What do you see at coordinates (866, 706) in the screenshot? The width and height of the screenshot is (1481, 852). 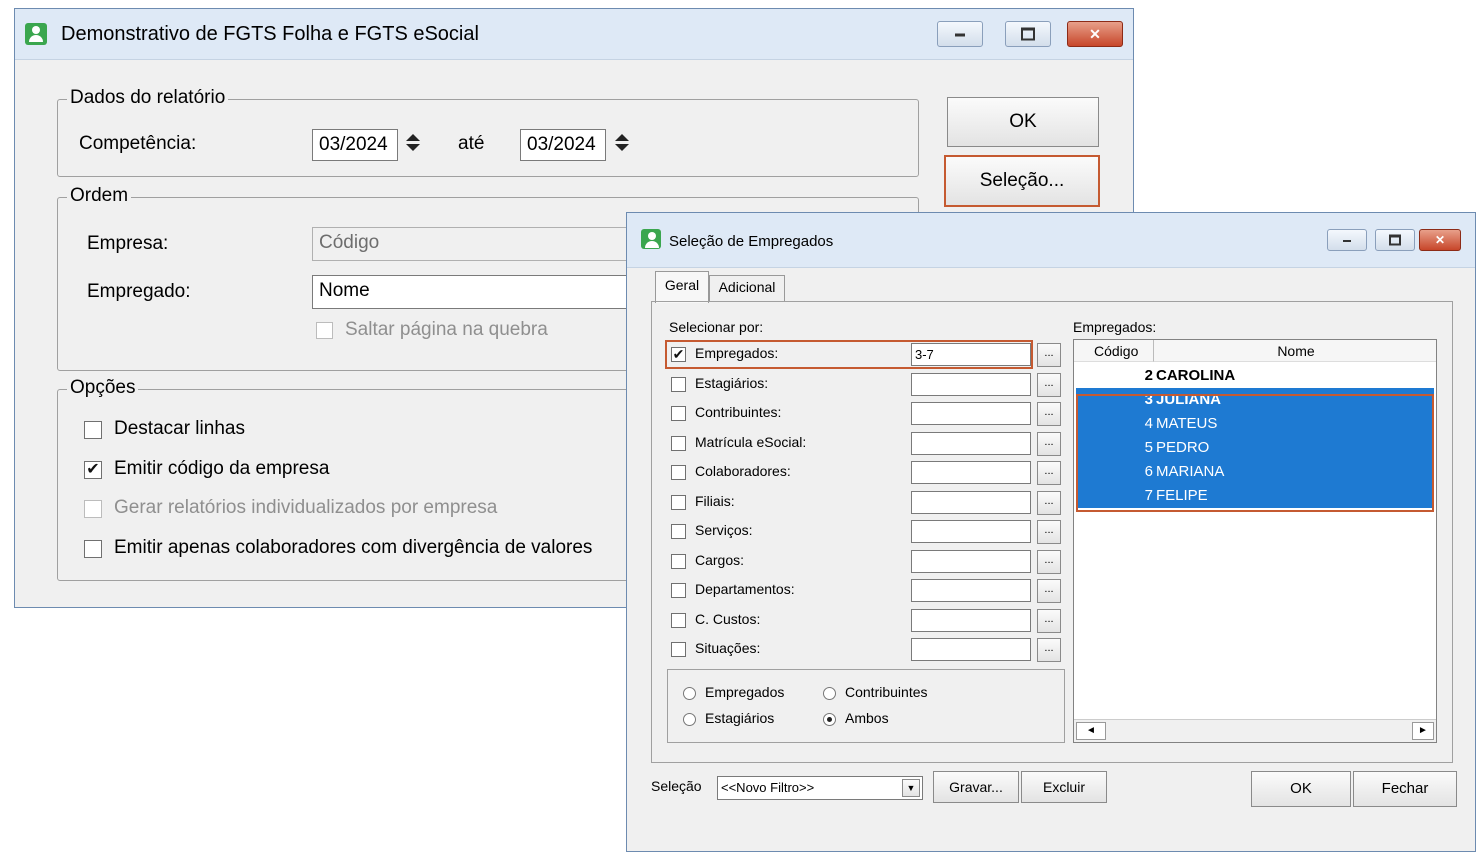 I see `radio-group` at bounding box center [866, 706].